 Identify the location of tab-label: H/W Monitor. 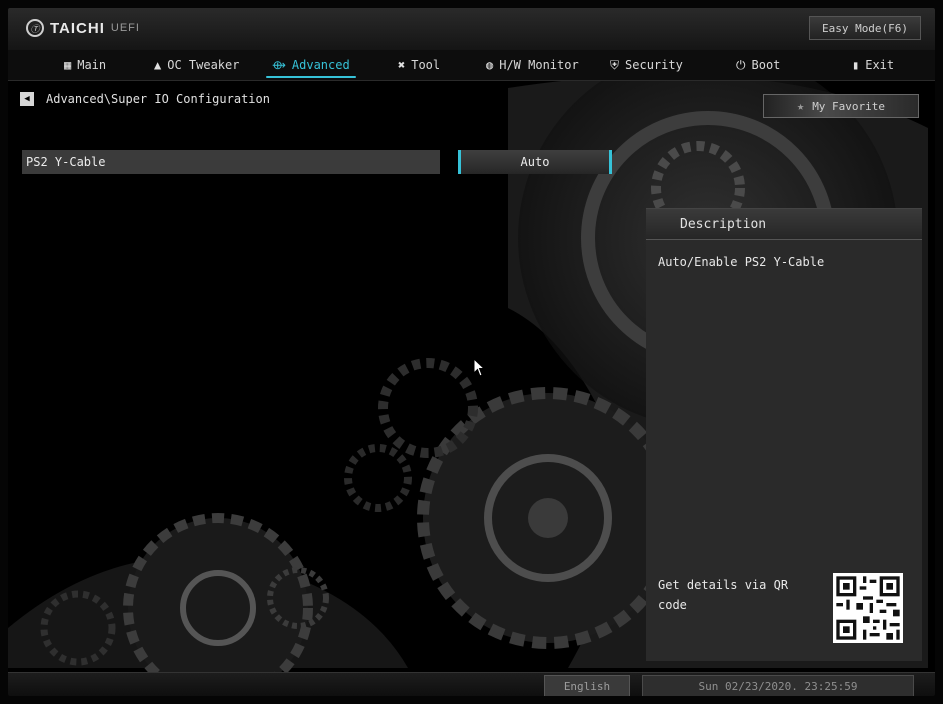
(539, 65).